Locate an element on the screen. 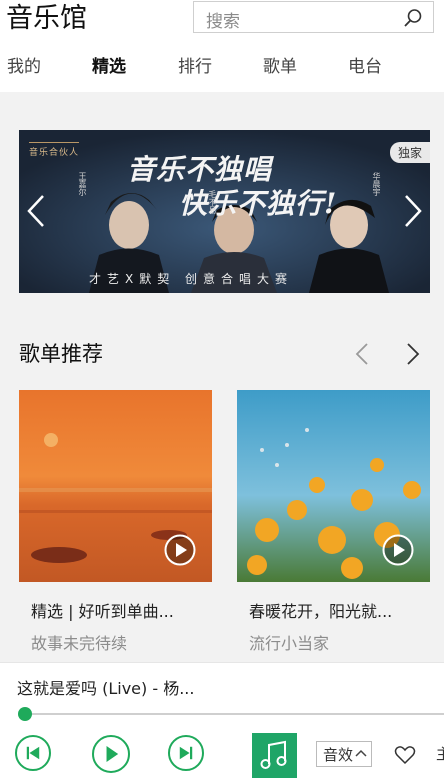 The height and width of the screenshot is (782, 444). banner-headline-line2: 快乐不独行! is located at coordinates (258, 203).